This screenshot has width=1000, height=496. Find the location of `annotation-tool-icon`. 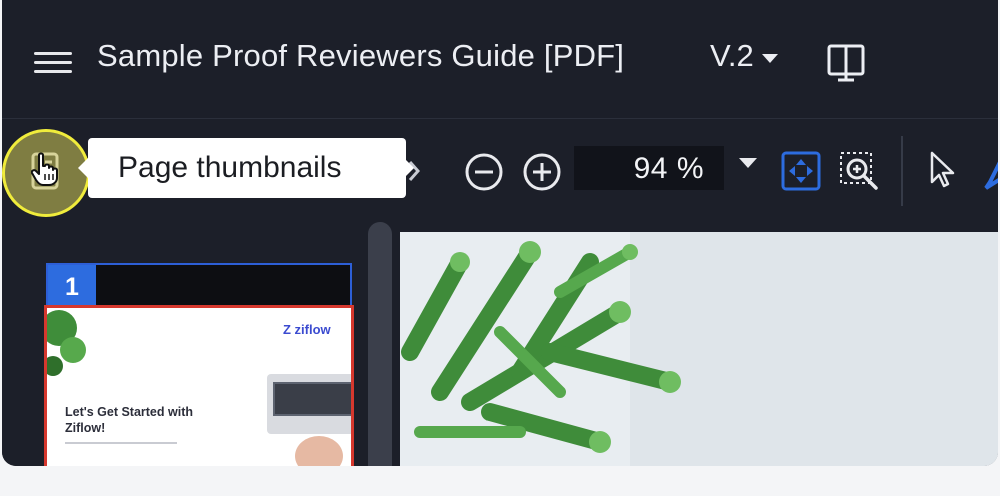

annotation-tool-icon is located at coordinates (991, 173).